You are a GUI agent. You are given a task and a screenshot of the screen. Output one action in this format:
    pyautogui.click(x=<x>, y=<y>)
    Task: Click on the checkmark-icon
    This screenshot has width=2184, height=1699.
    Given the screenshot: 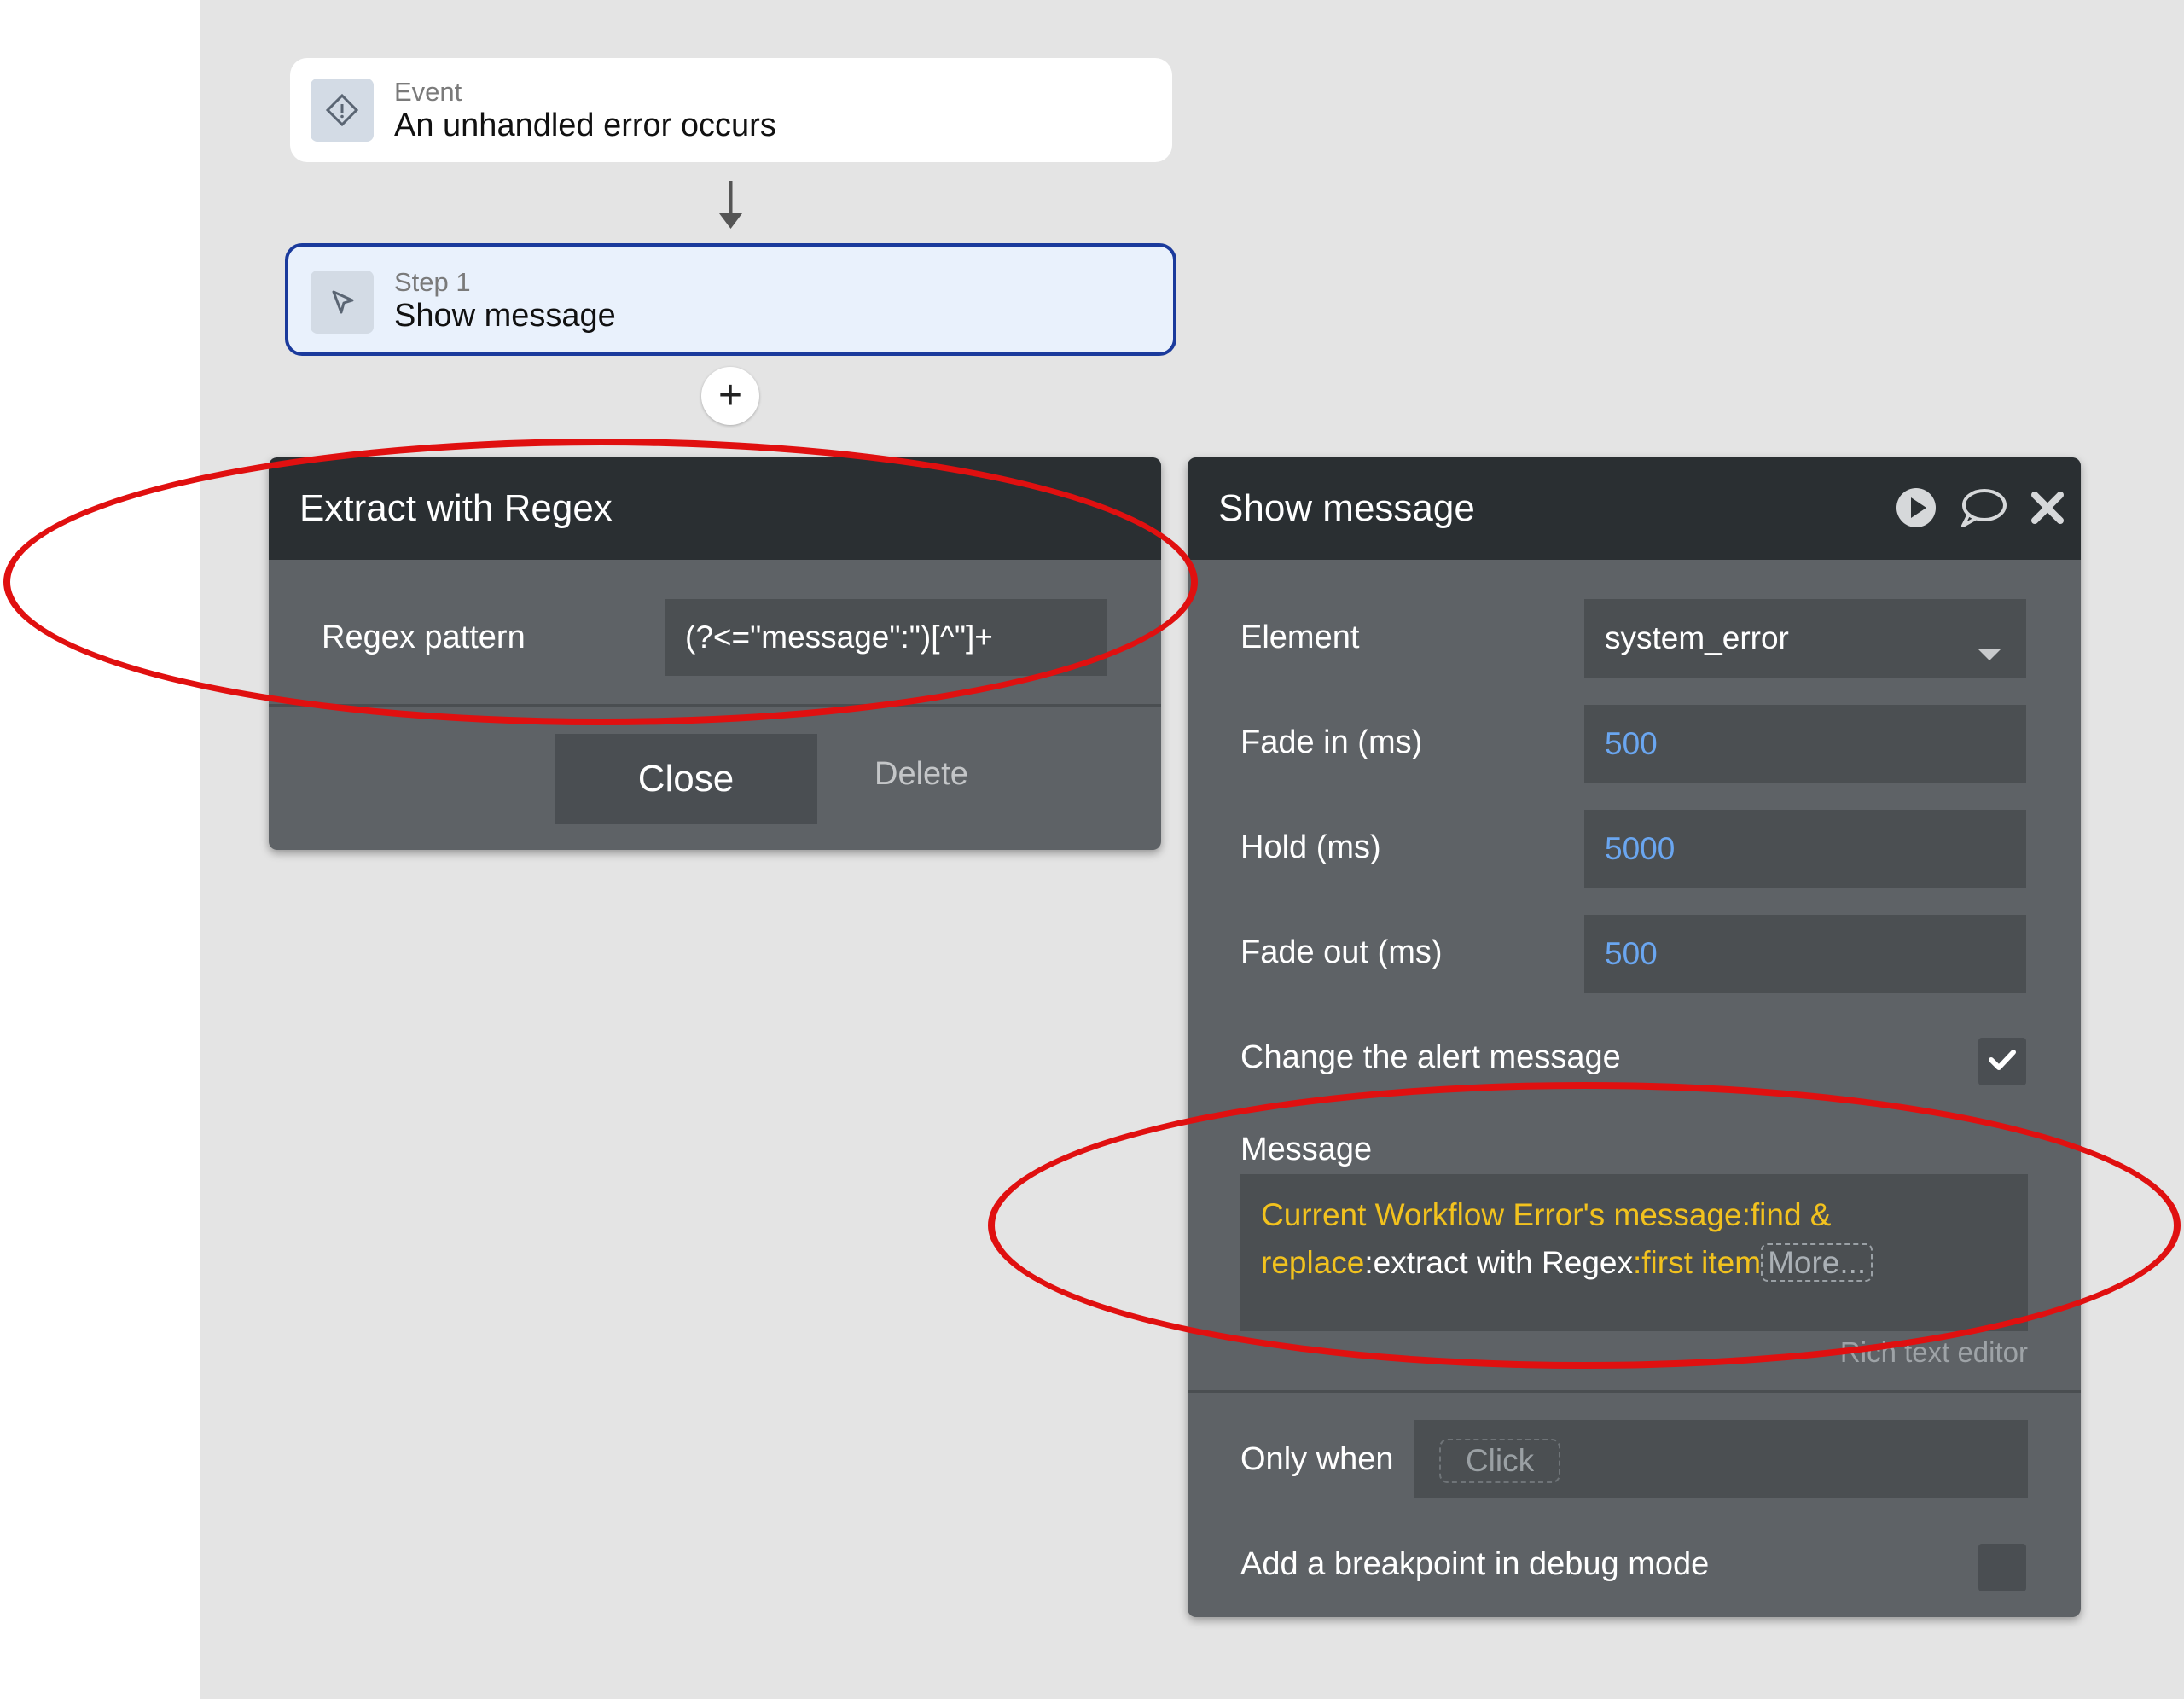 What is the action you would take?
    pyautogui.click(x=2002, y=1062)
    